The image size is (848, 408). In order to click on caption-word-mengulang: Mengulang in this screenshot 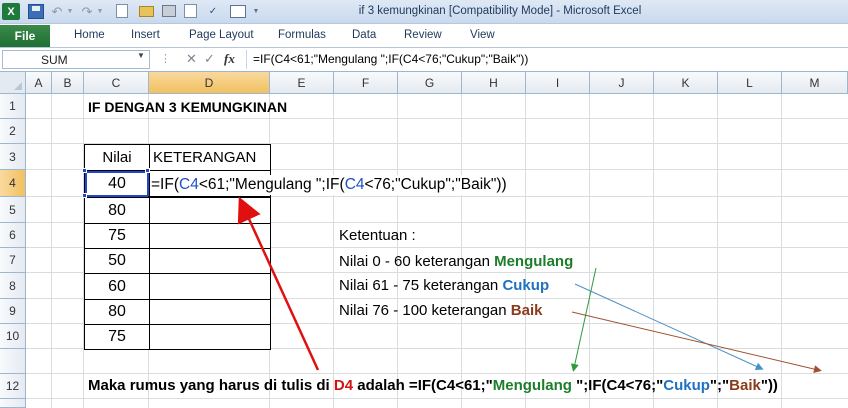, I will do `click(534, 385)`.